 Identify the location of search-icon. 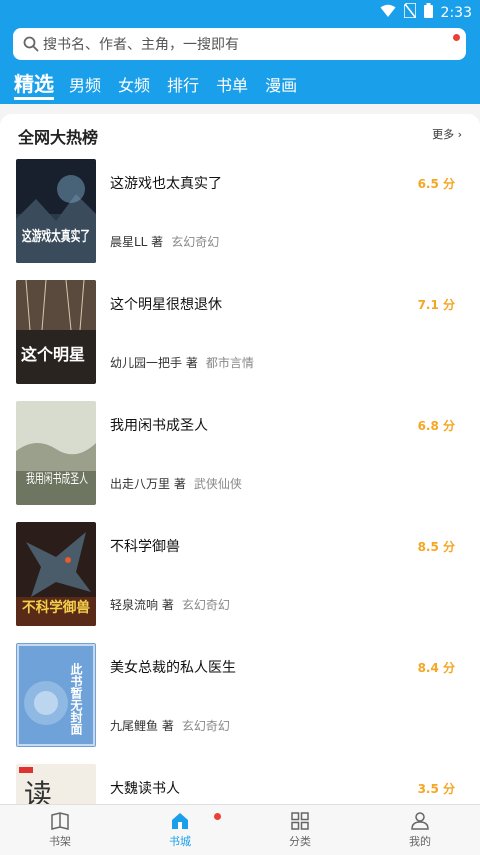
(31, 44).